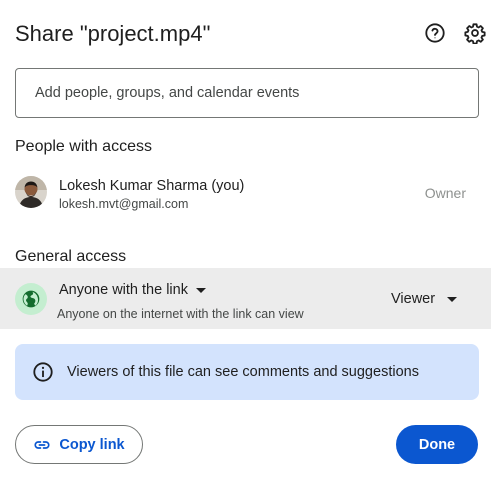  Describe the element at coordinates (92, 444) in the screenshot. I see `copy-link-label: Copy link` at that location.